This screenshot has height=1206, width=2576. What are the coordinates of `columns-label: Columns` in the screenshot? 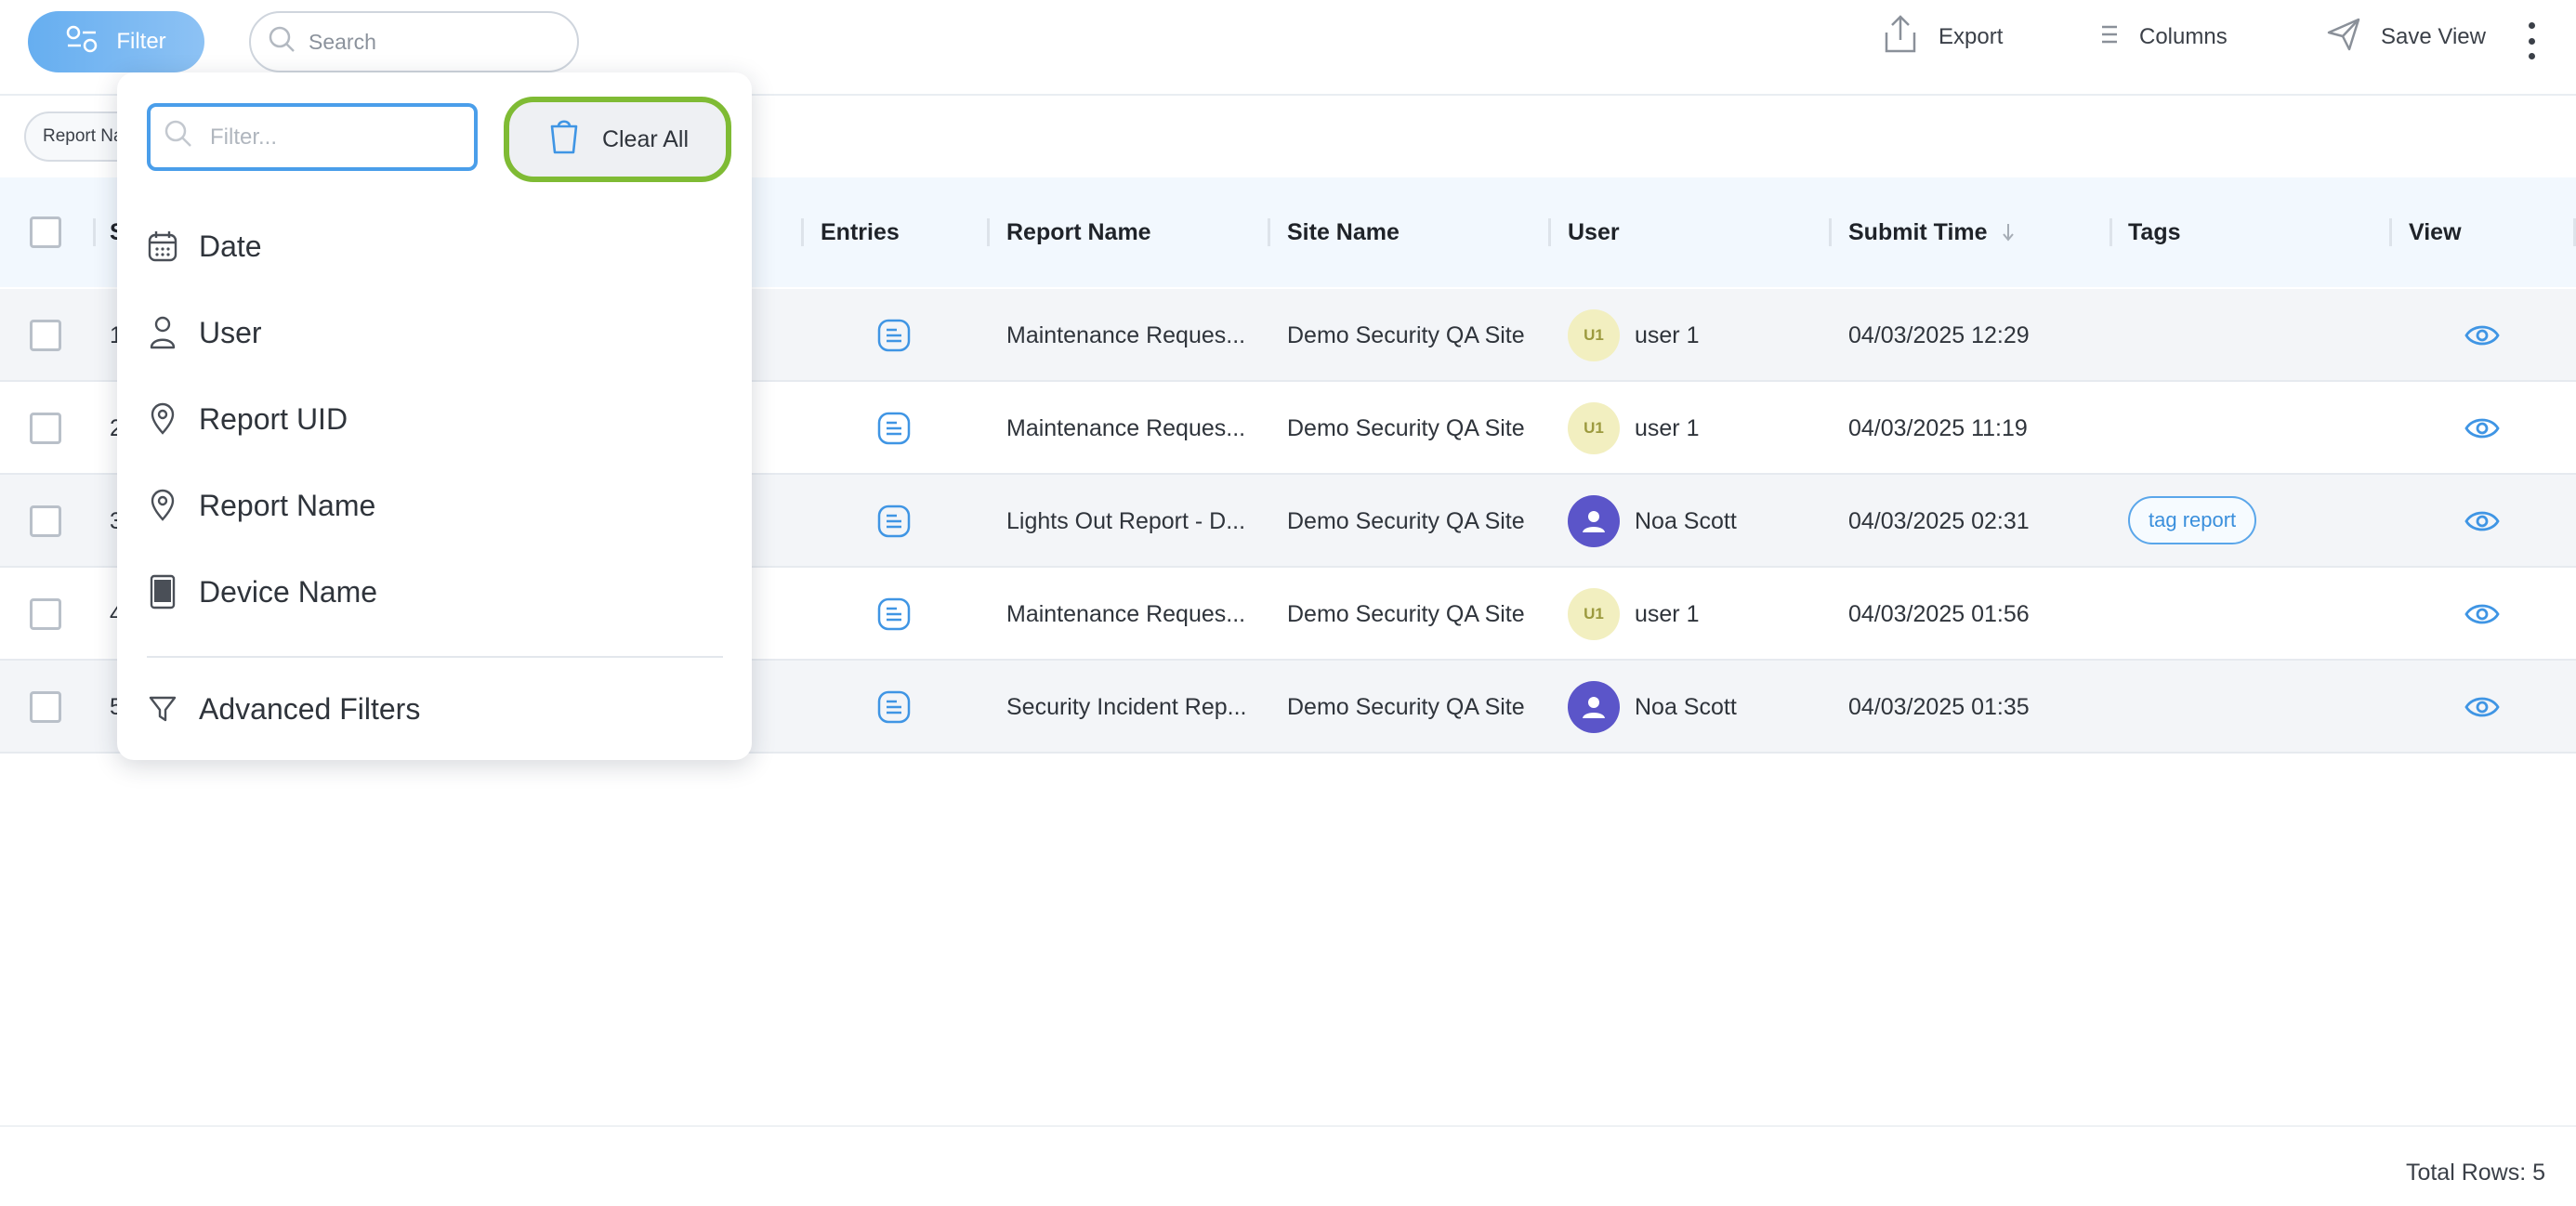 It's located at (2183, 37).